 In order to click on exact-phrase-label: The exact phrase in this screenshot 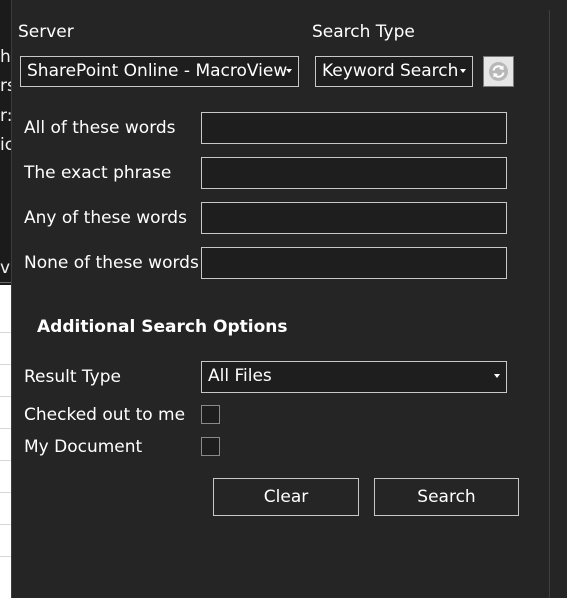, I will do `click(98, 173)`.